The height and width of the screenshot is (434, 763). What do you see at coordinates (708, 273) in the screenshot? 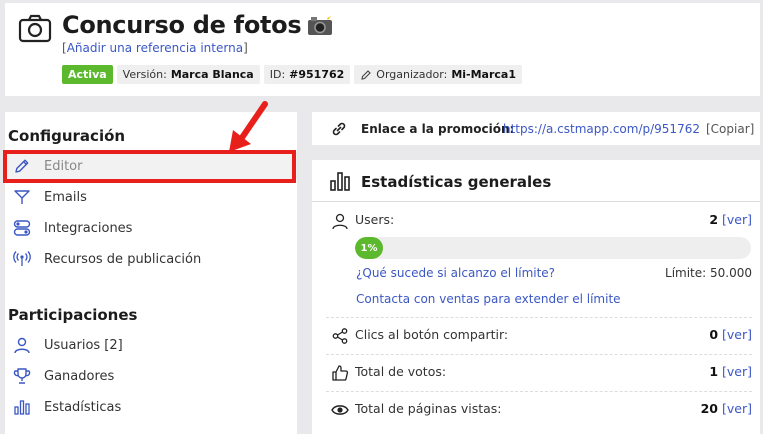
I see `limit-label: Límite: 50.000` at bounding box center [708, 273].